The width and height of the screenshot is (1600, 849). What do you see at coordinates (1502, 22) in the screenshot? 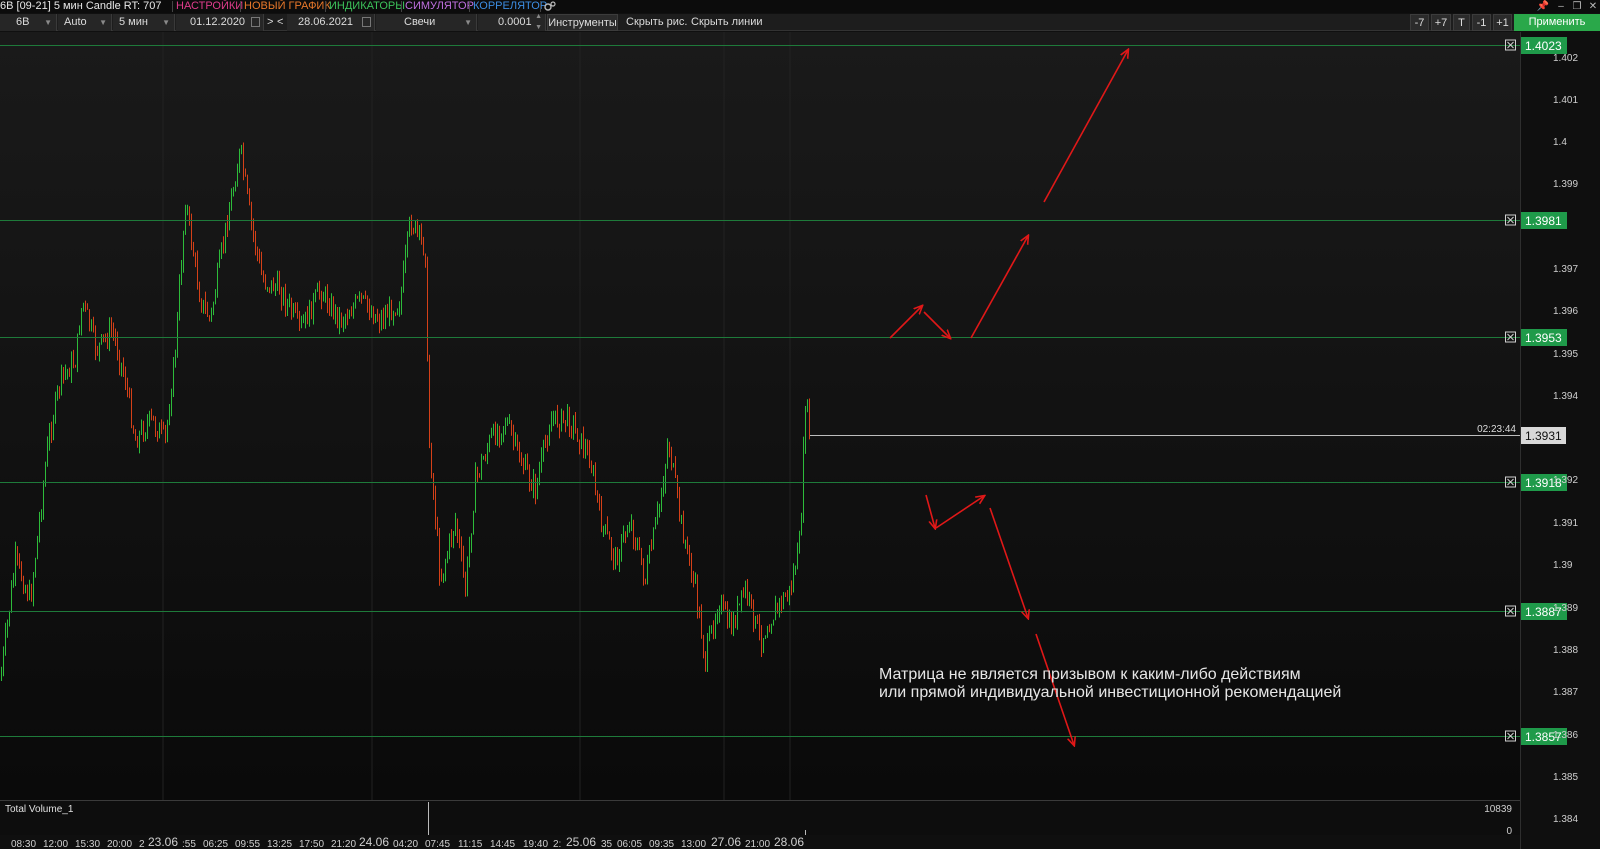
I see `shift-plus1-button: +1` at bounding box center [1502, 22].